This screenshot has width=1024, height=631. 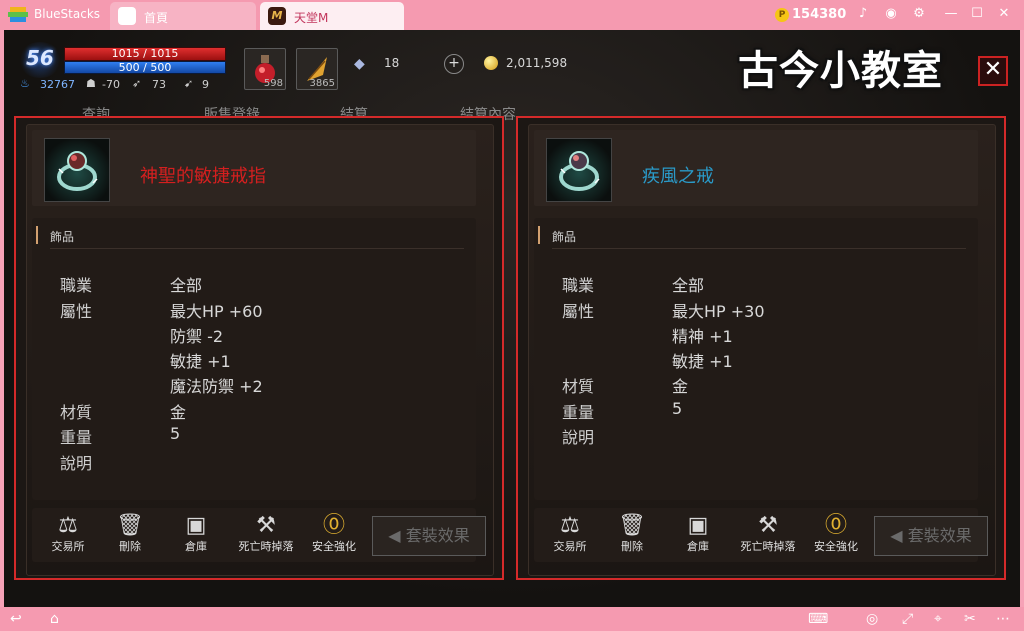 I want to click on button-label: 刪除, so click(x=632, y=546).